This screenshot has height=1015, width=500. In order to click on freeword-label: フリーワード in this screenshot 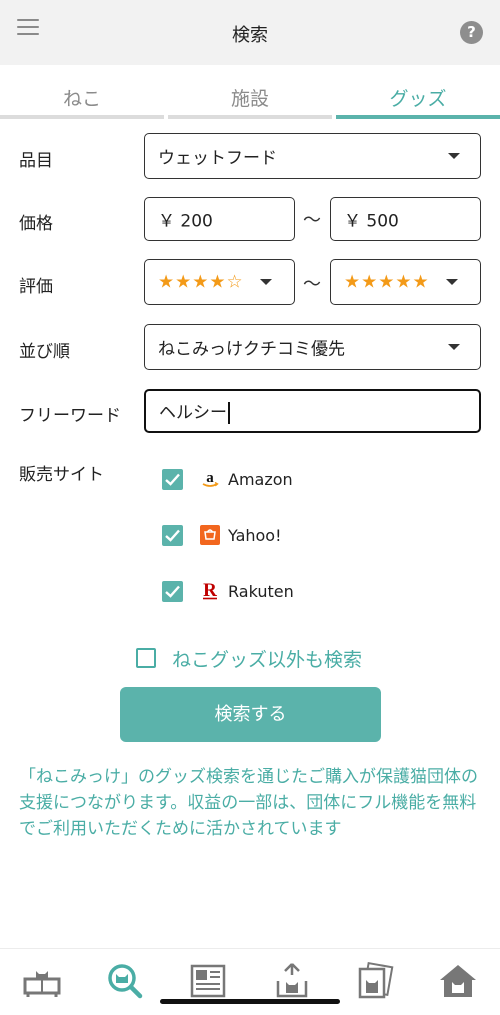, I will do `click(70, 416)`.